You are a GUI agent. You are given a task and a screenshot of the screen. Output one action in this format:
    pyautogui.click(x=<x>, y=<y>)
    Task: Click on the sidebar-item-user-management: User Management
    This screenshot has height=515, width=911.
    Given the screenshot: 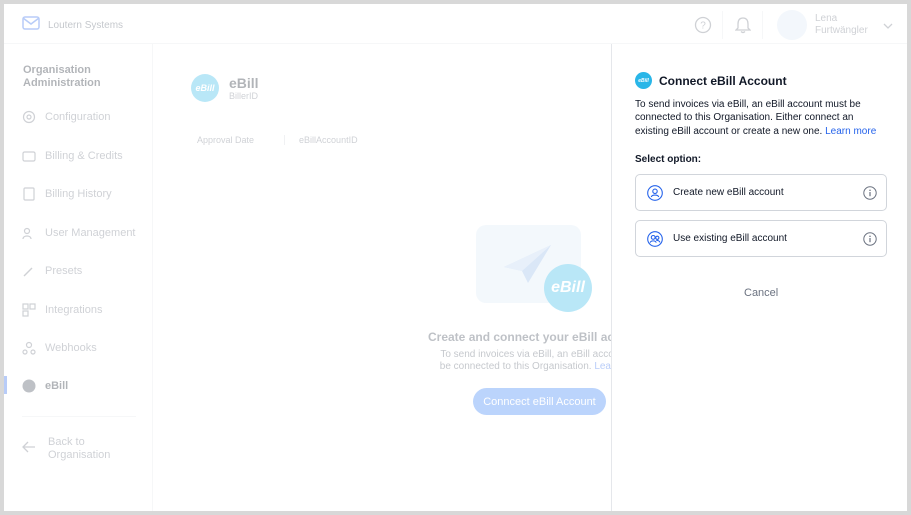 What is the action you would take?
    pyautogui.click(x=79, y=233)
    